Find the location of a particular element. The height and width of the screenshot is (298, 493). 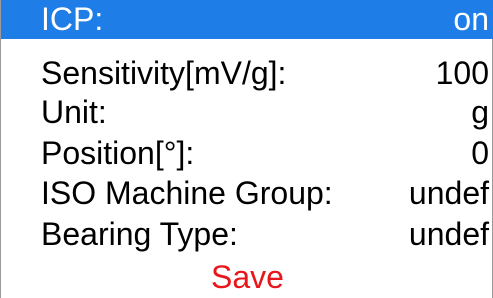

setting-row-sensitivity: Sensitivity[mV/g]: 100 is located at coordinates (247, 73).